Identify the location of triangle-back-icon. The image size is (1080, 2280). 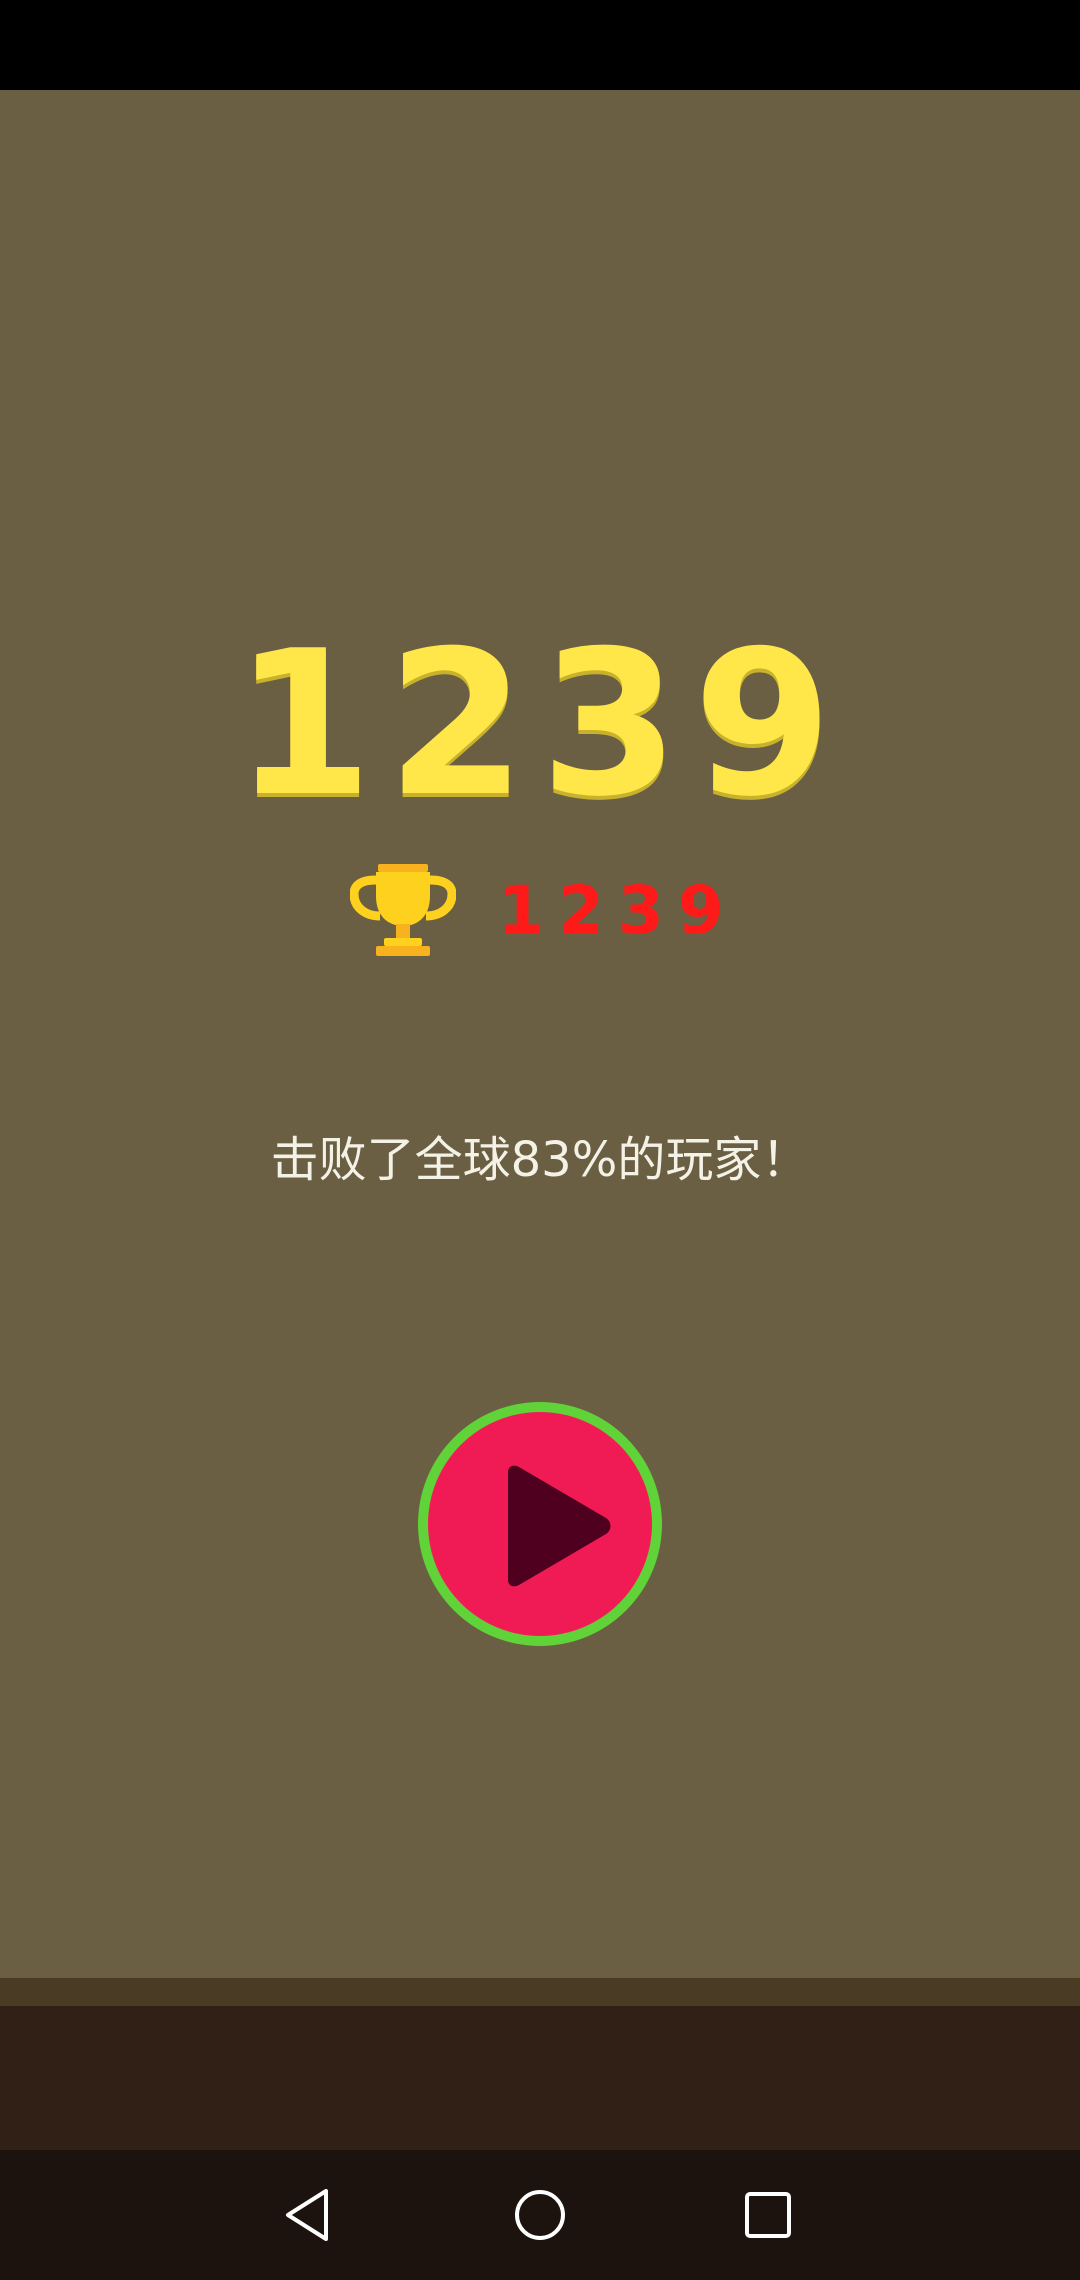
(307, 2215).